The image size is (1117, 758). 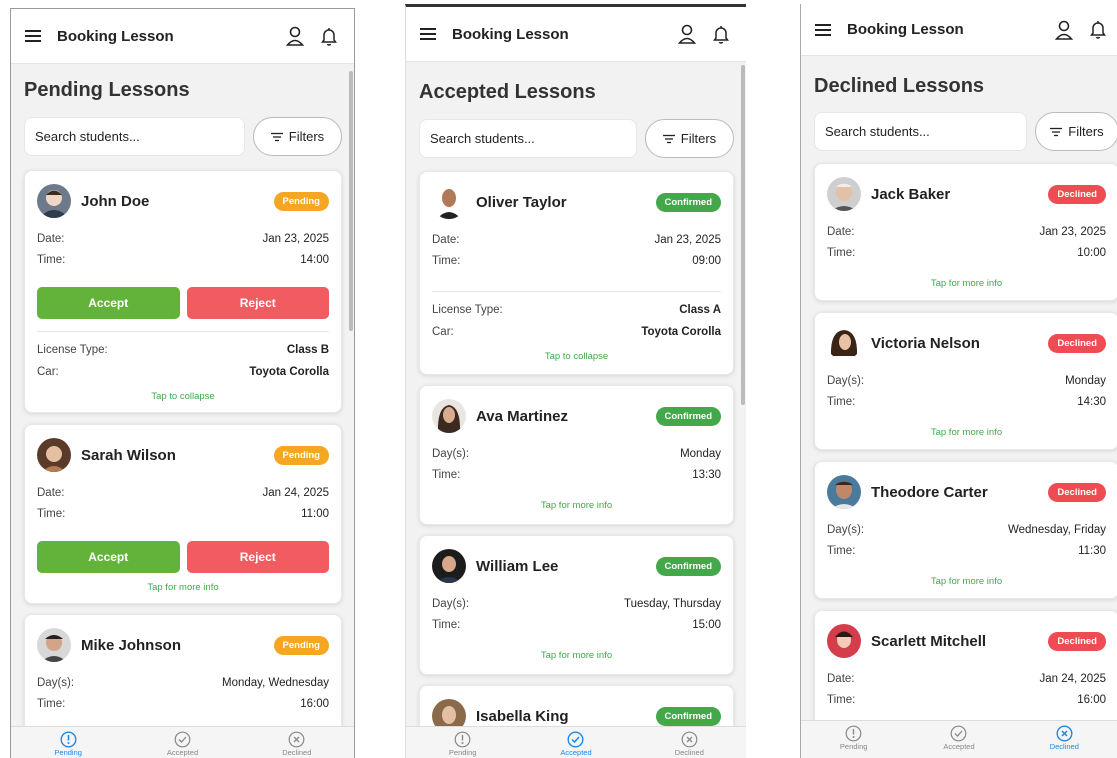 I want to click on check-circle-icon, so click(x=182, y=739).